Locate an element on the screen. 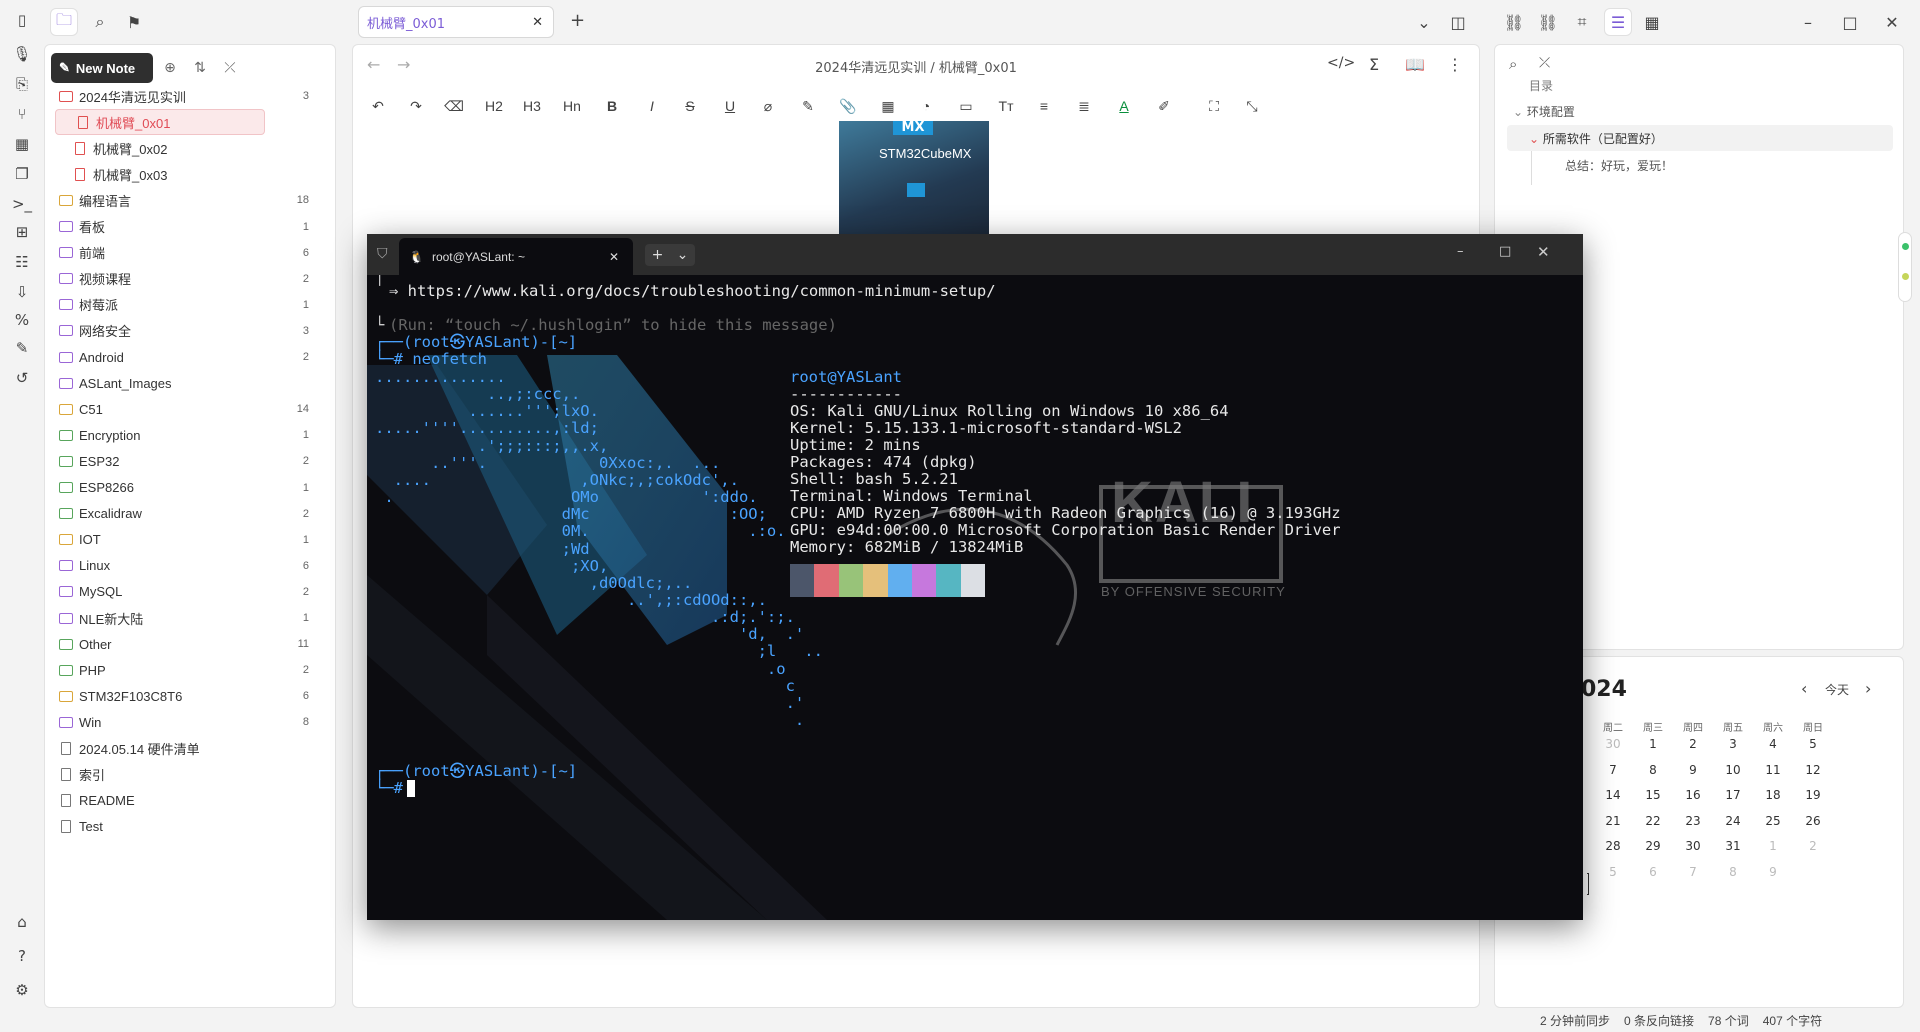 This screenshot has height=1032, width=1920. folder-item: 前端 6 is located at coordinates (188, 253).